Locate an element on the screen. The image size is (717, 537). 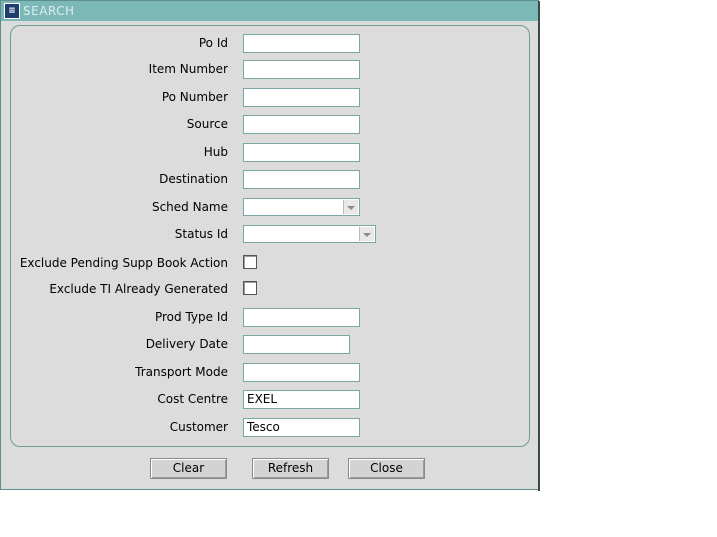
po-number-row: Po Number is located at coordinates (269, 98).